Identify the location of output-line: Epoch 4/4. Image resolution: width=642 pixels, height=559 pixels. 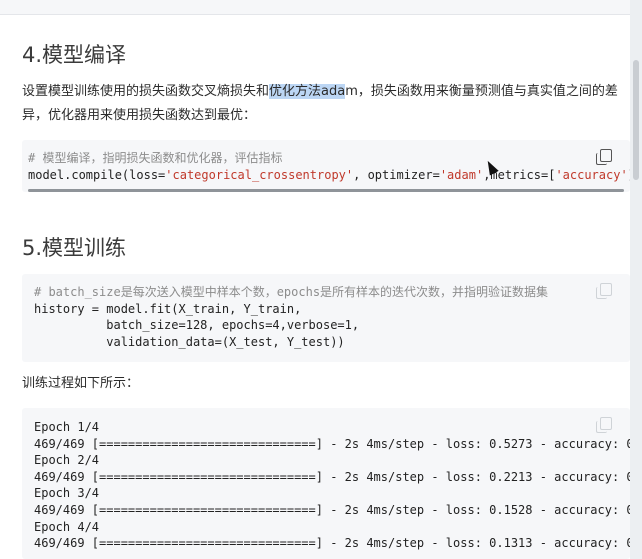
(67, 526).